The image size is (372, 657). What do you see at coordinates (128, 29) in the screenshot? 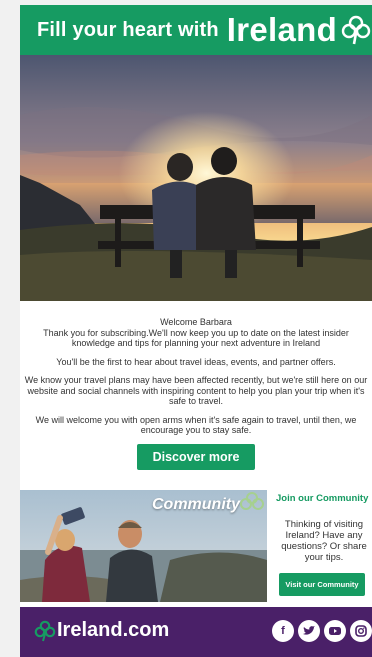
I see `header-tagline: Fill your heart with` at bounding box center [128, 29].